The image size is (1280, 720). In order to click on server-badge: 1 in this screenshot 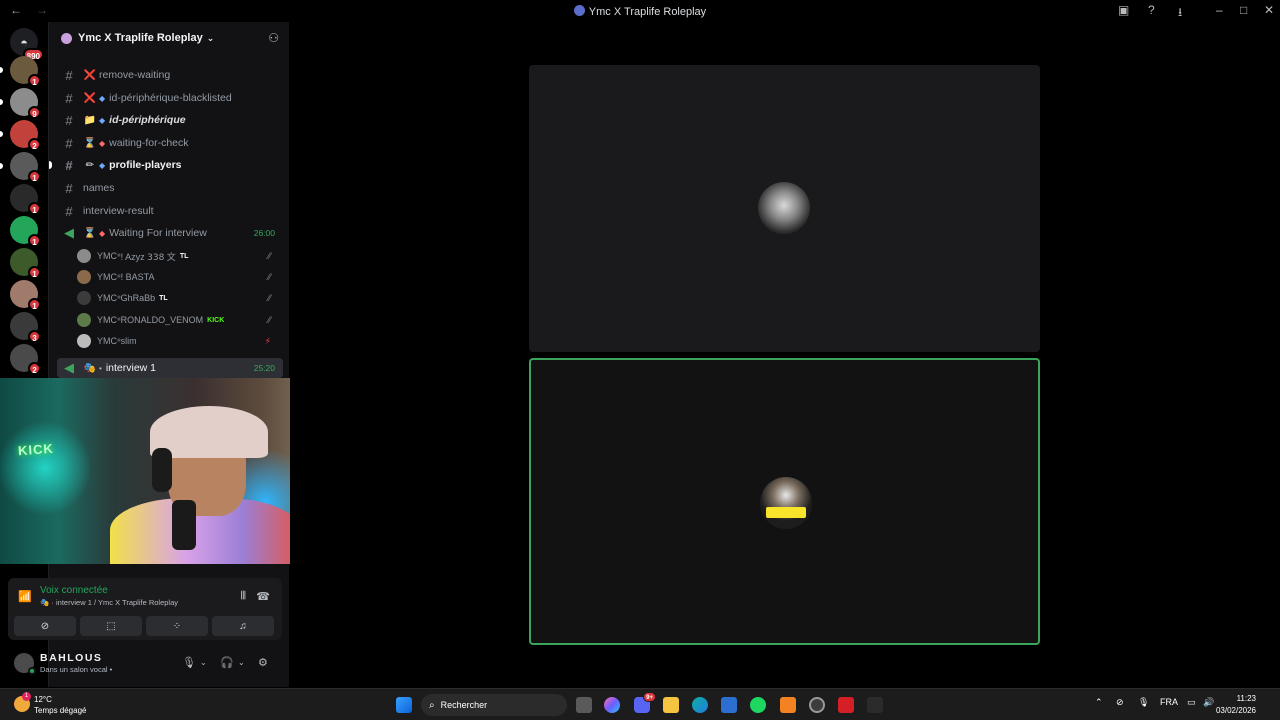, I will do `click(34, 272)`.